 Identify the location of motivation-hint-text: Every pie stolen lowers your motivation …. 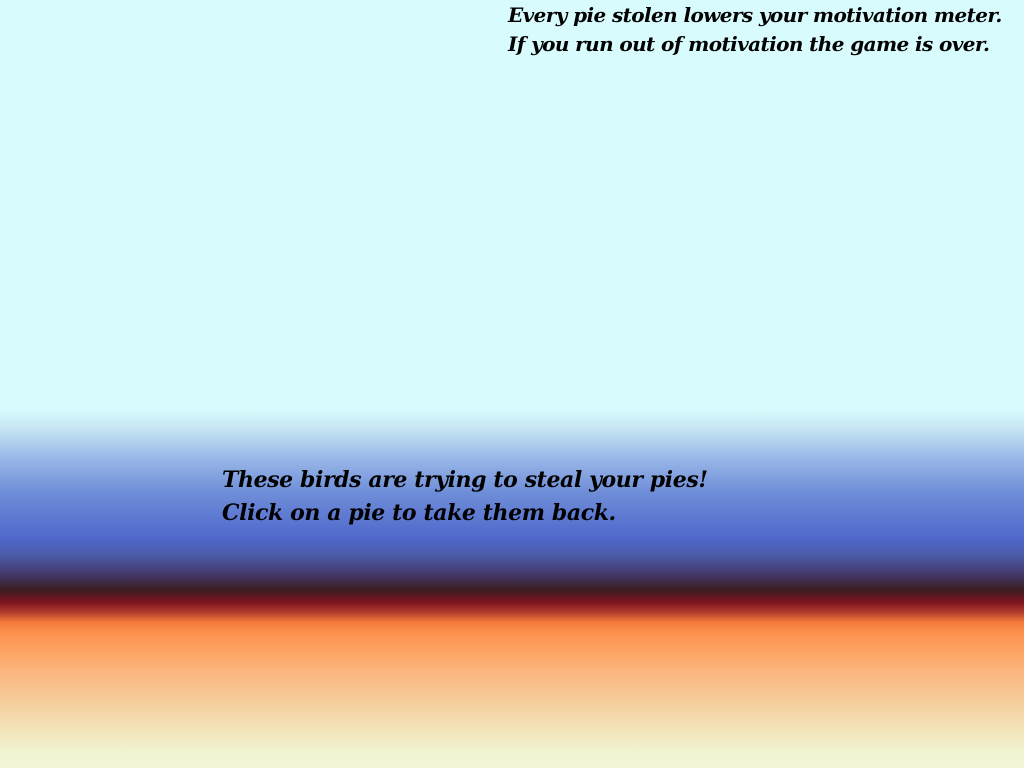
(755, 30).